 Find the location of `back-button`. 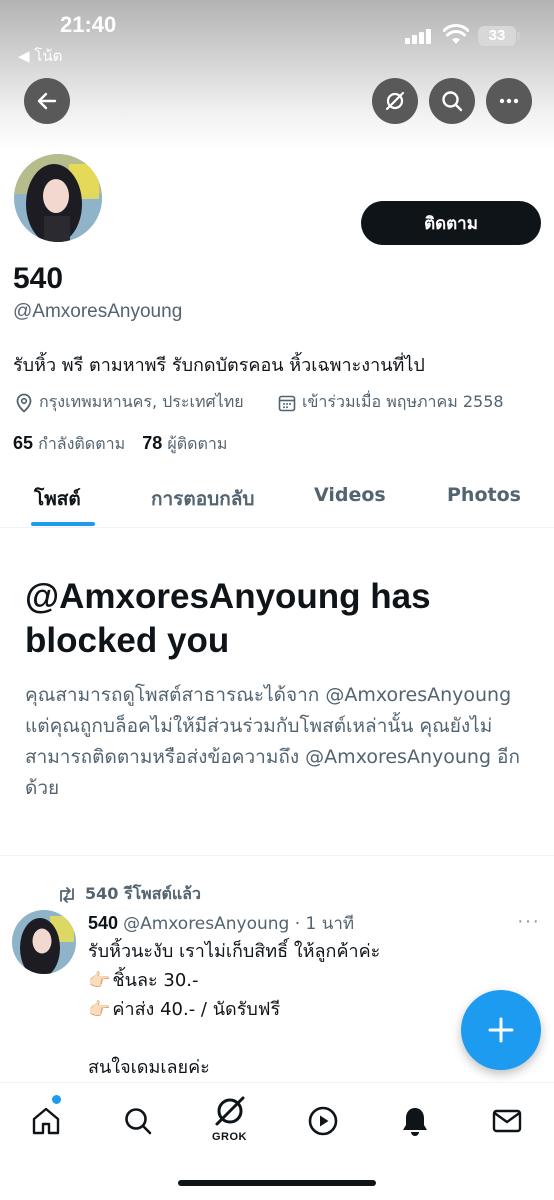

back-button is located at coordinates (47, 101).